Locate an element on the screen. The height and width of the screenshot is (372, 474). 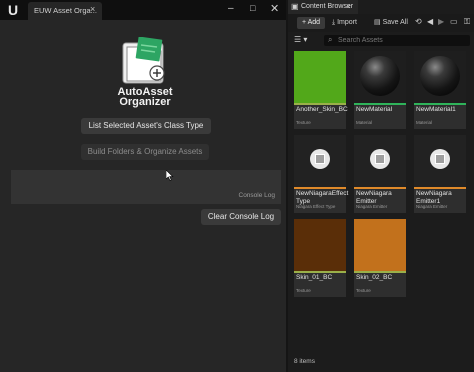
console-log-label: Console Log is located at coordinates (257, 195).